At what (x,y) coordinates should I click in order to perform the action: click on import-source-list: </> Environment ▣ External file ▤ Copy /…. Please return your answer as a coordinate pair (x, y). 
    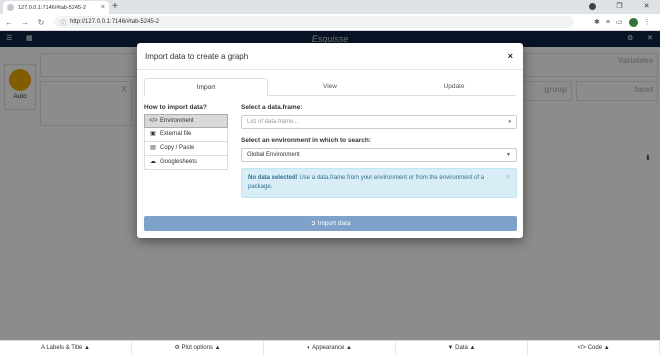
    Looking at the image, I should click on (186, 142).